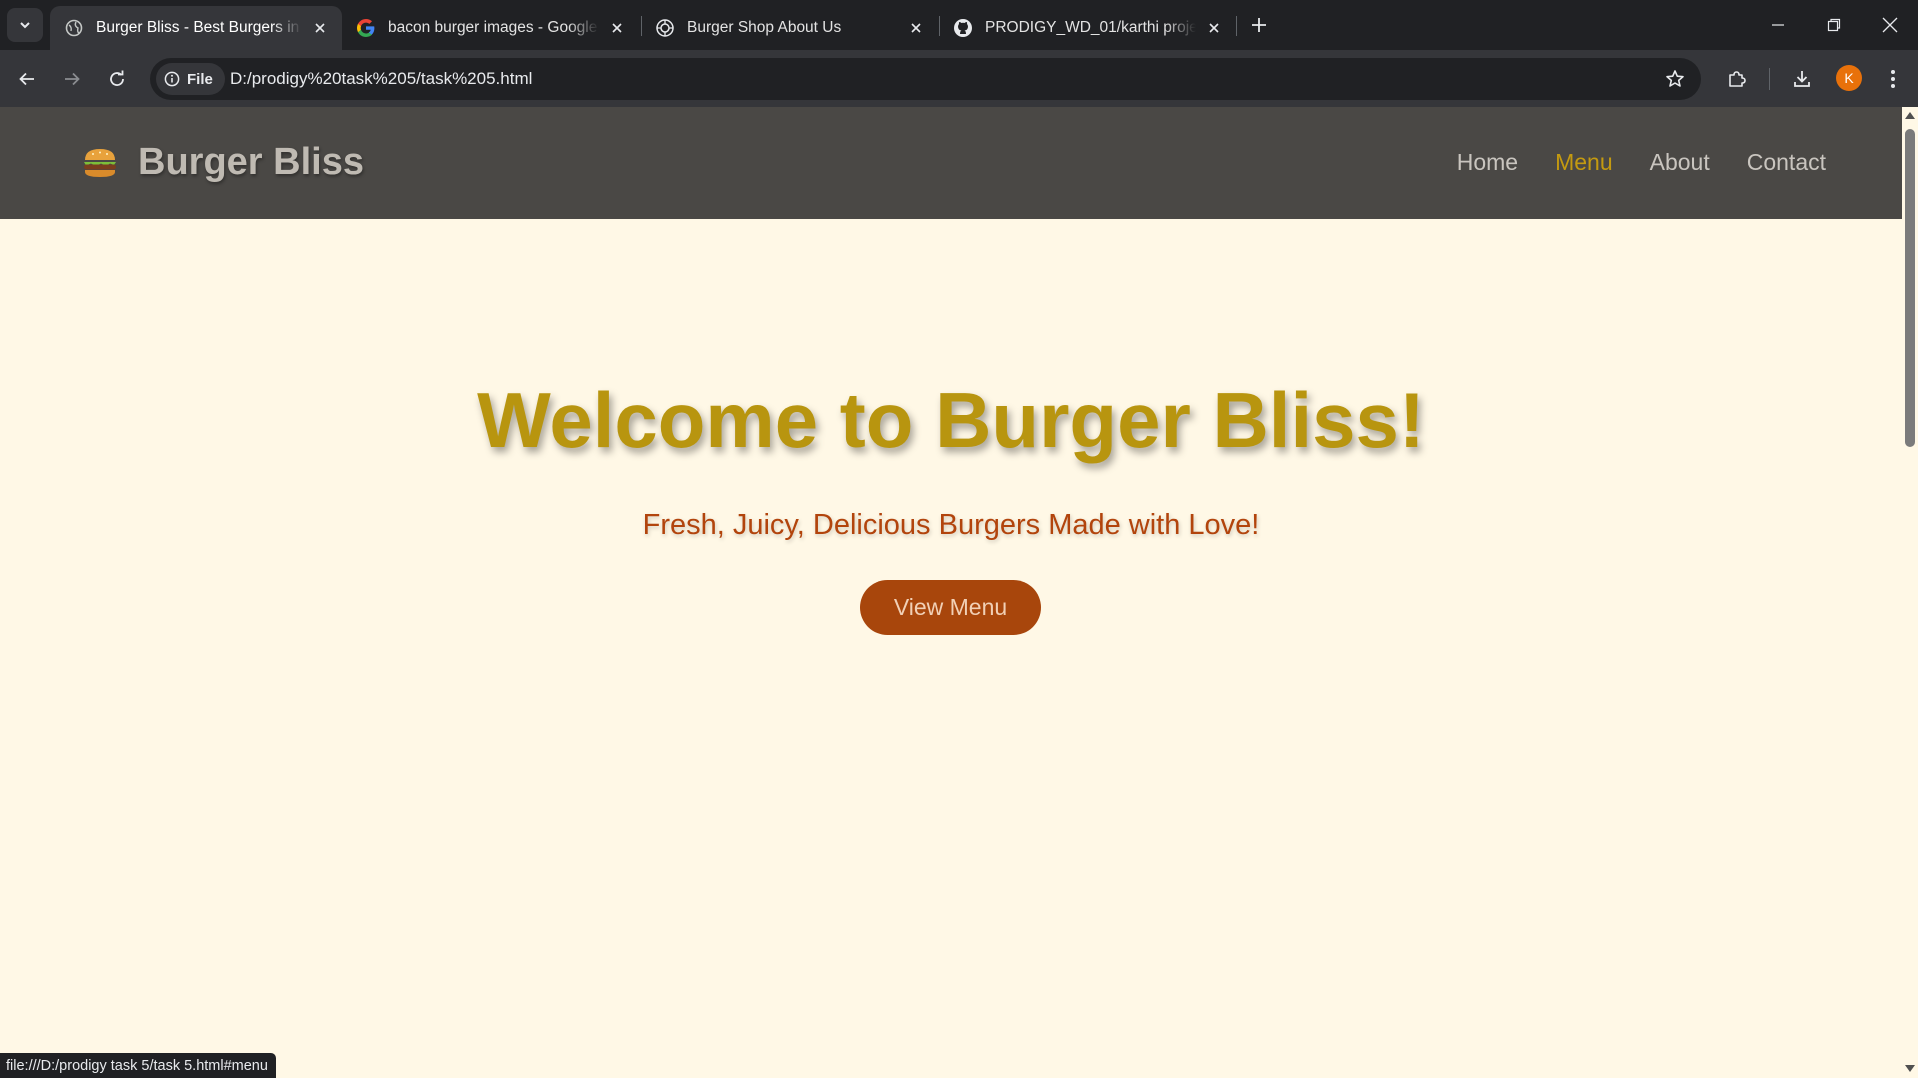 The height and width of the screenshot is (1078, 1918). I want to click on forward-button, so click(72, 79).